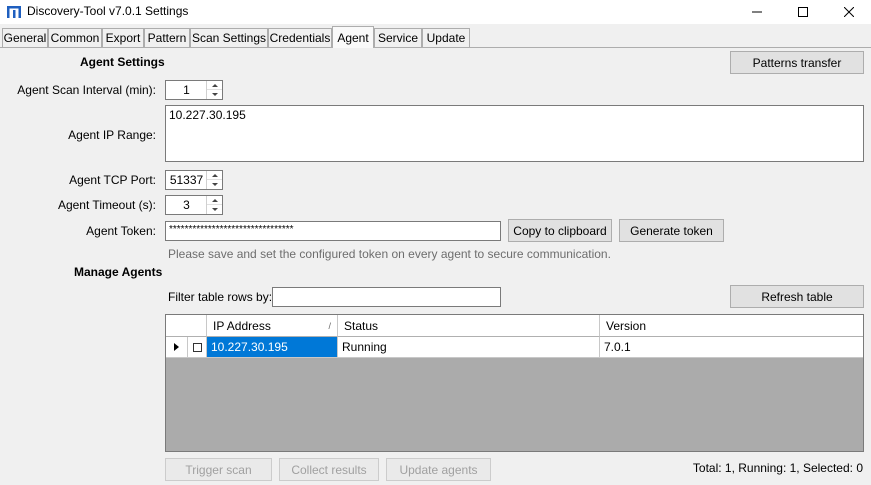 The width and height of the screenshot is (871, 485). I want to click on row-checkbox, so click(197, 347).